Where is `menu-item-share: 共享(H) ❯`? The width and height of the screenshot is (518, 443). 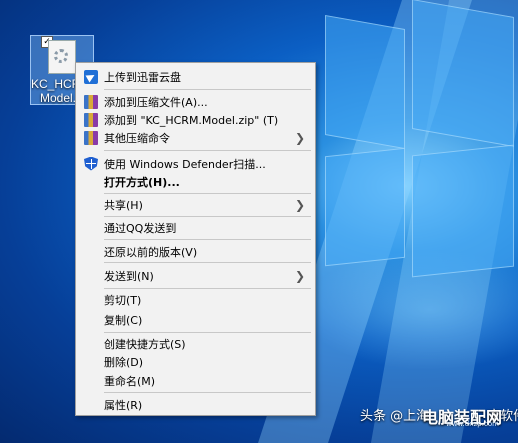 menu-item-share: 共享(H) ❯ is located at coordinates (195, 204).